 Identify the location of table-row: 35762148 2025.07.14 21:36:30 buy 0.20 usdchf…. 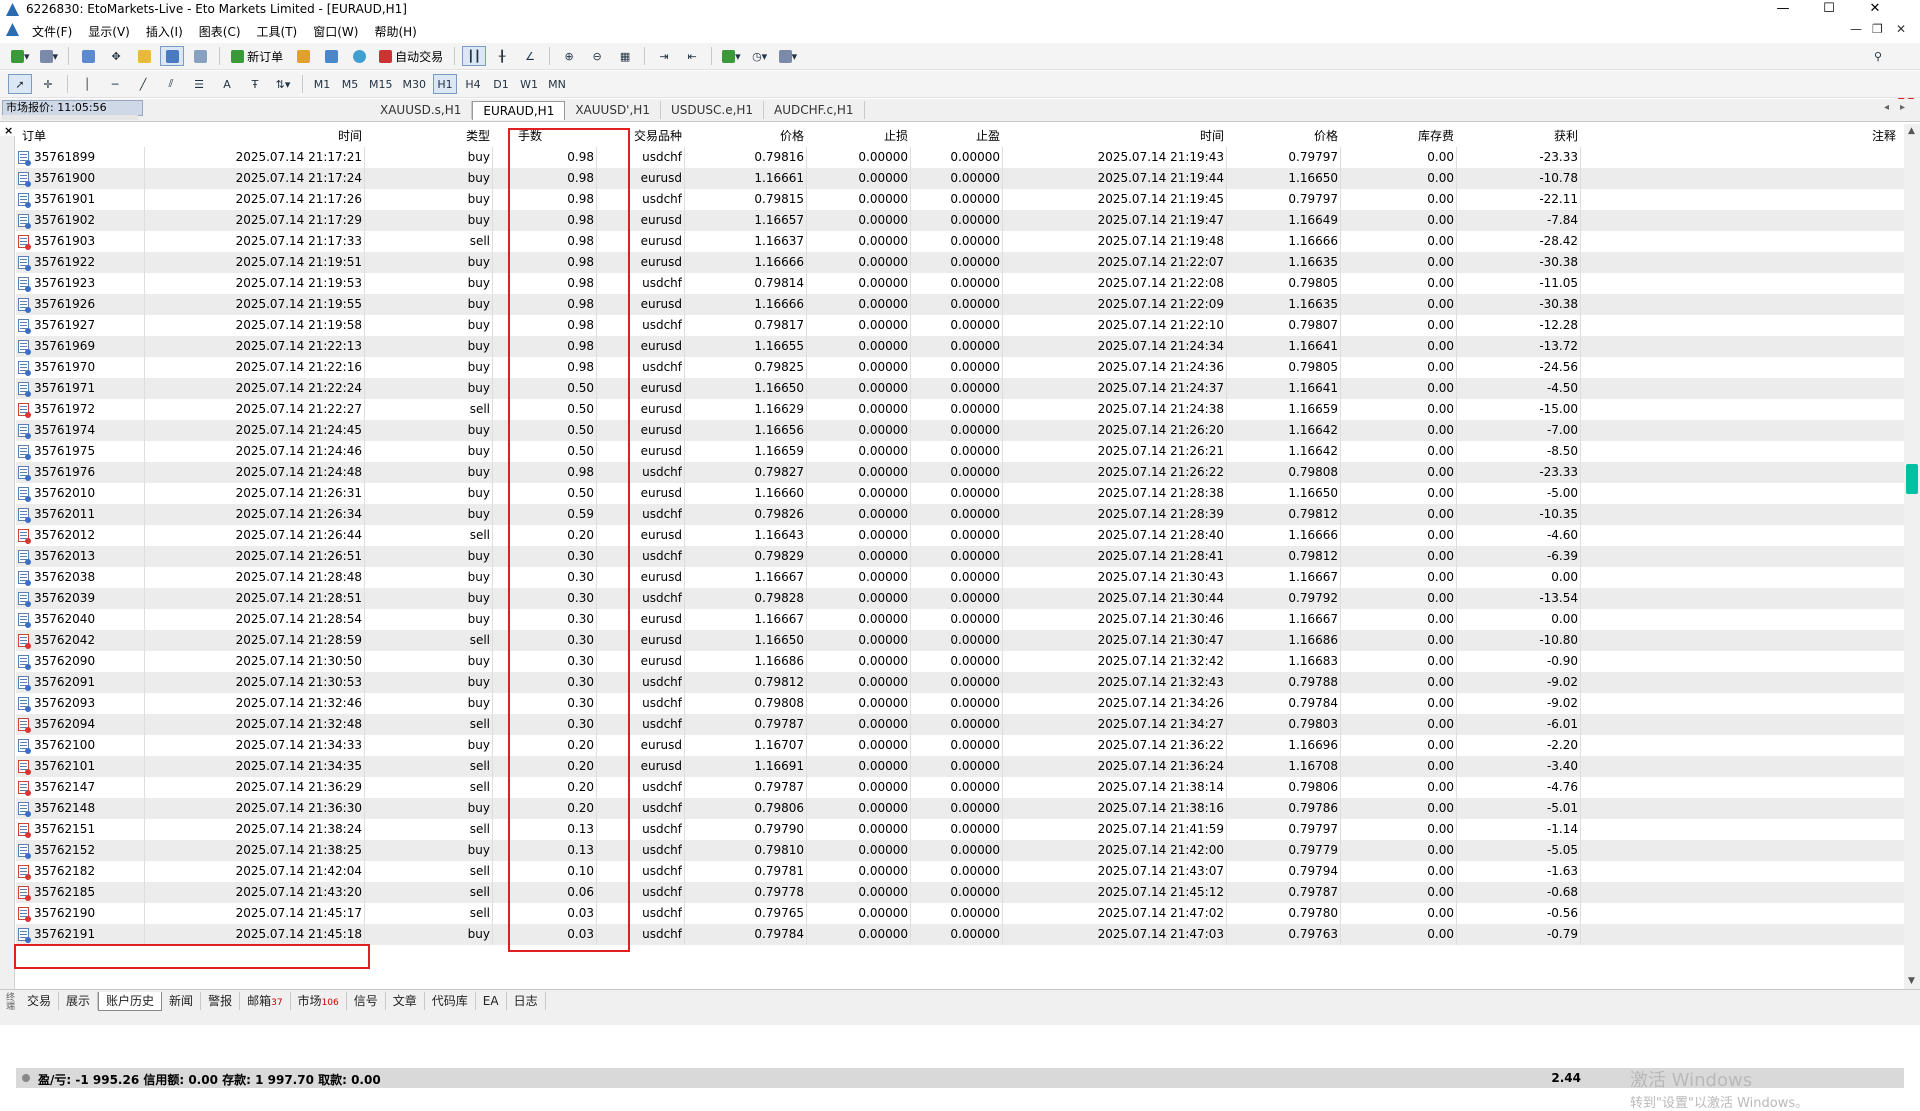
(960, 808).